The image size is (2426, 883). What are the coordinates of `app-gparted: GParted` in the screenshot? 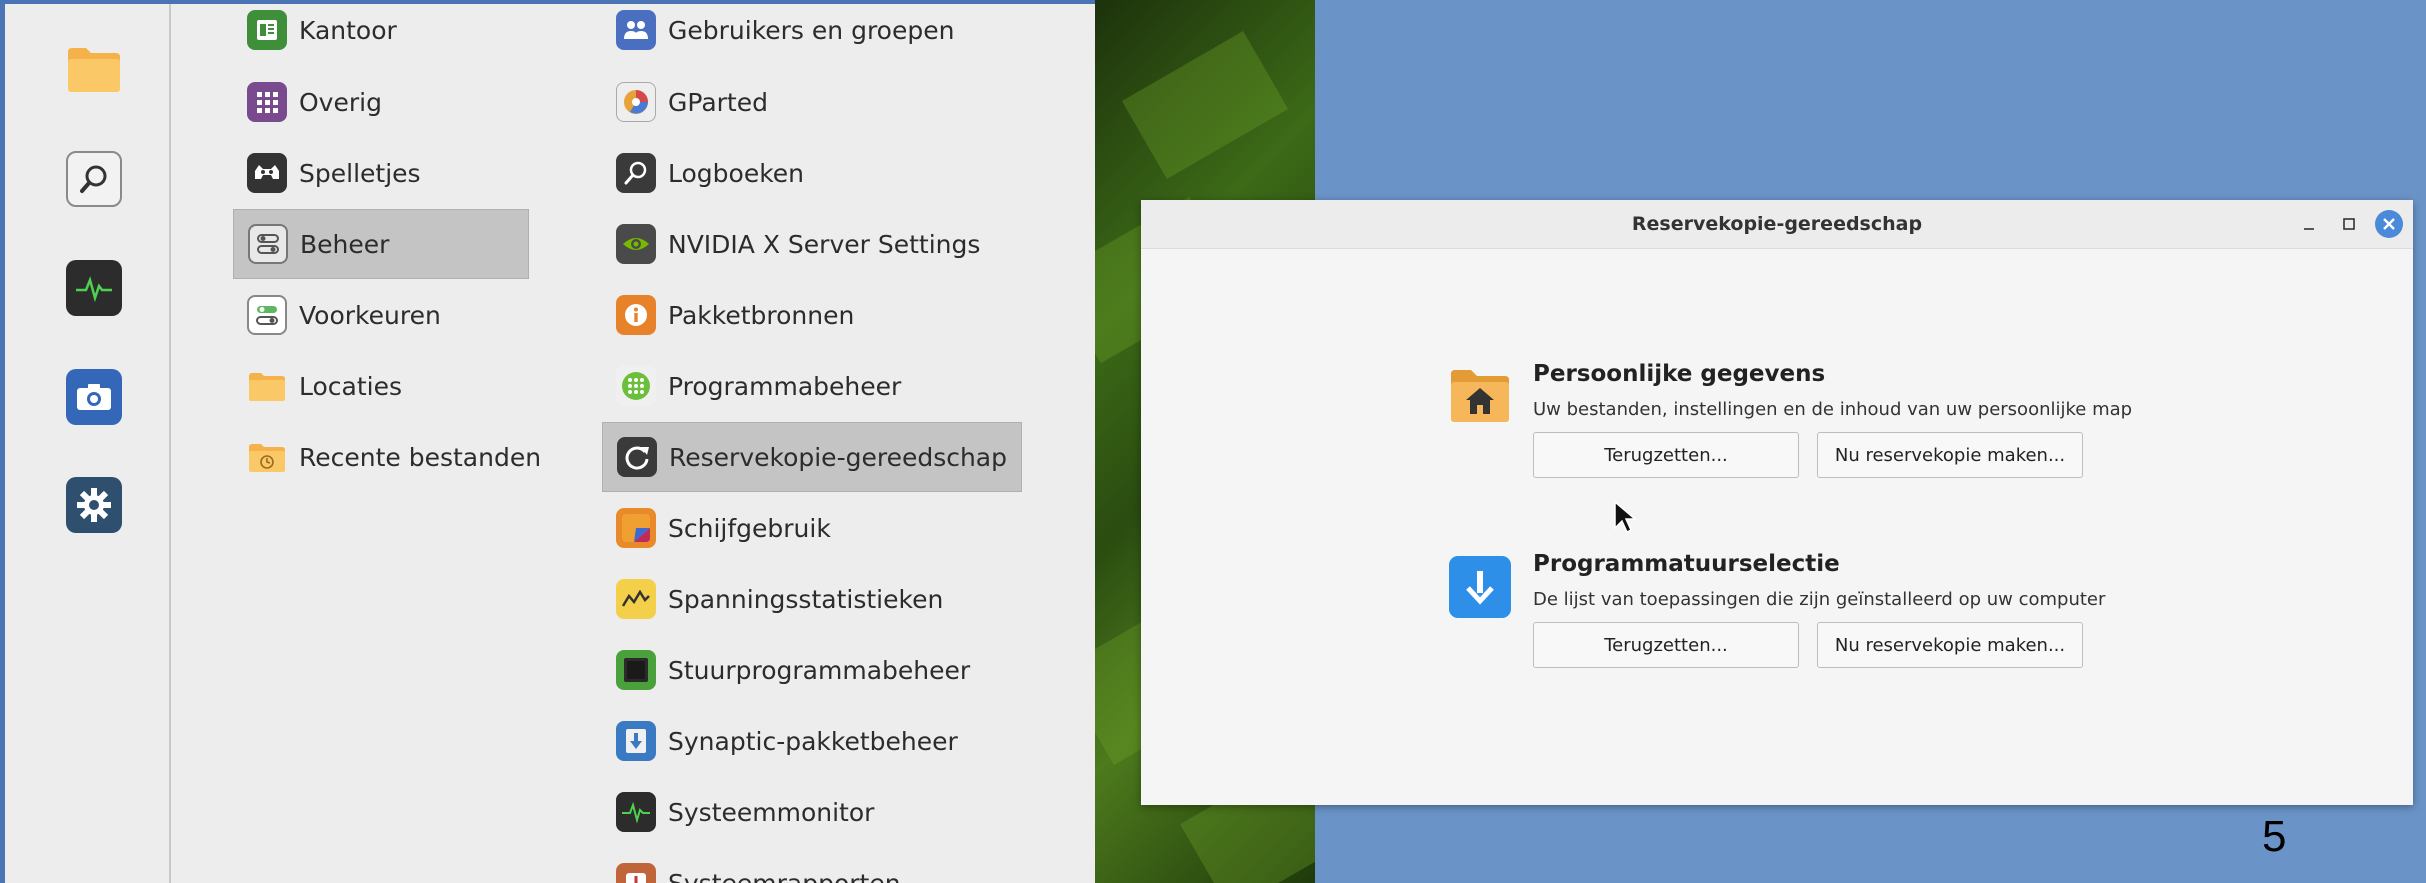 It's located at (812, 102).